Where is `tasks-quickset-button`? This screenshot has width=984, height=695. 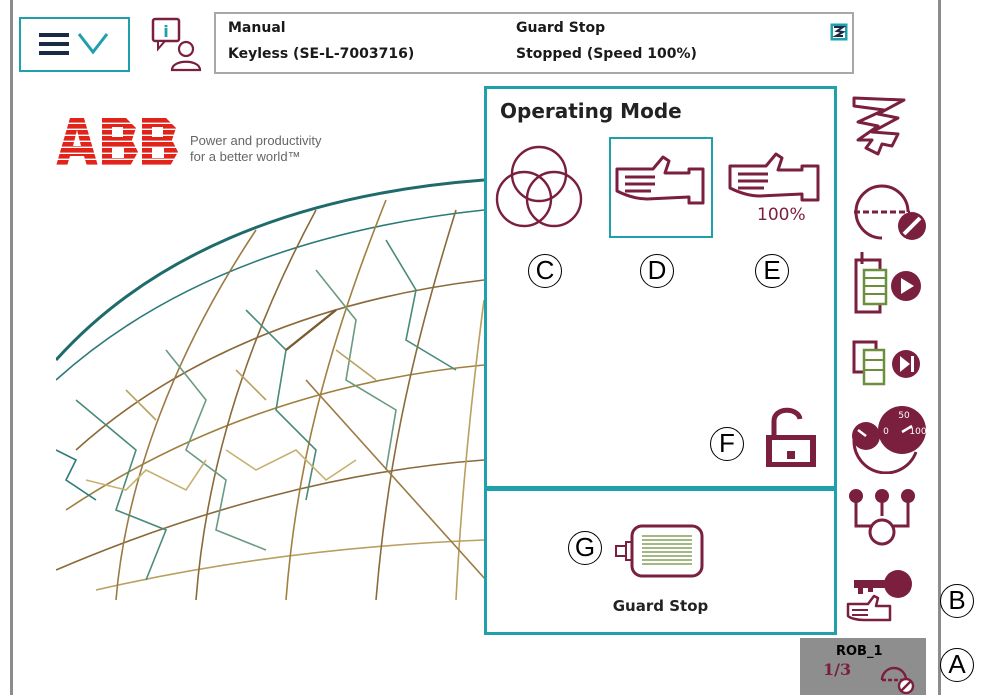 tasks-quickset-button is located at coordinates (882, 521).